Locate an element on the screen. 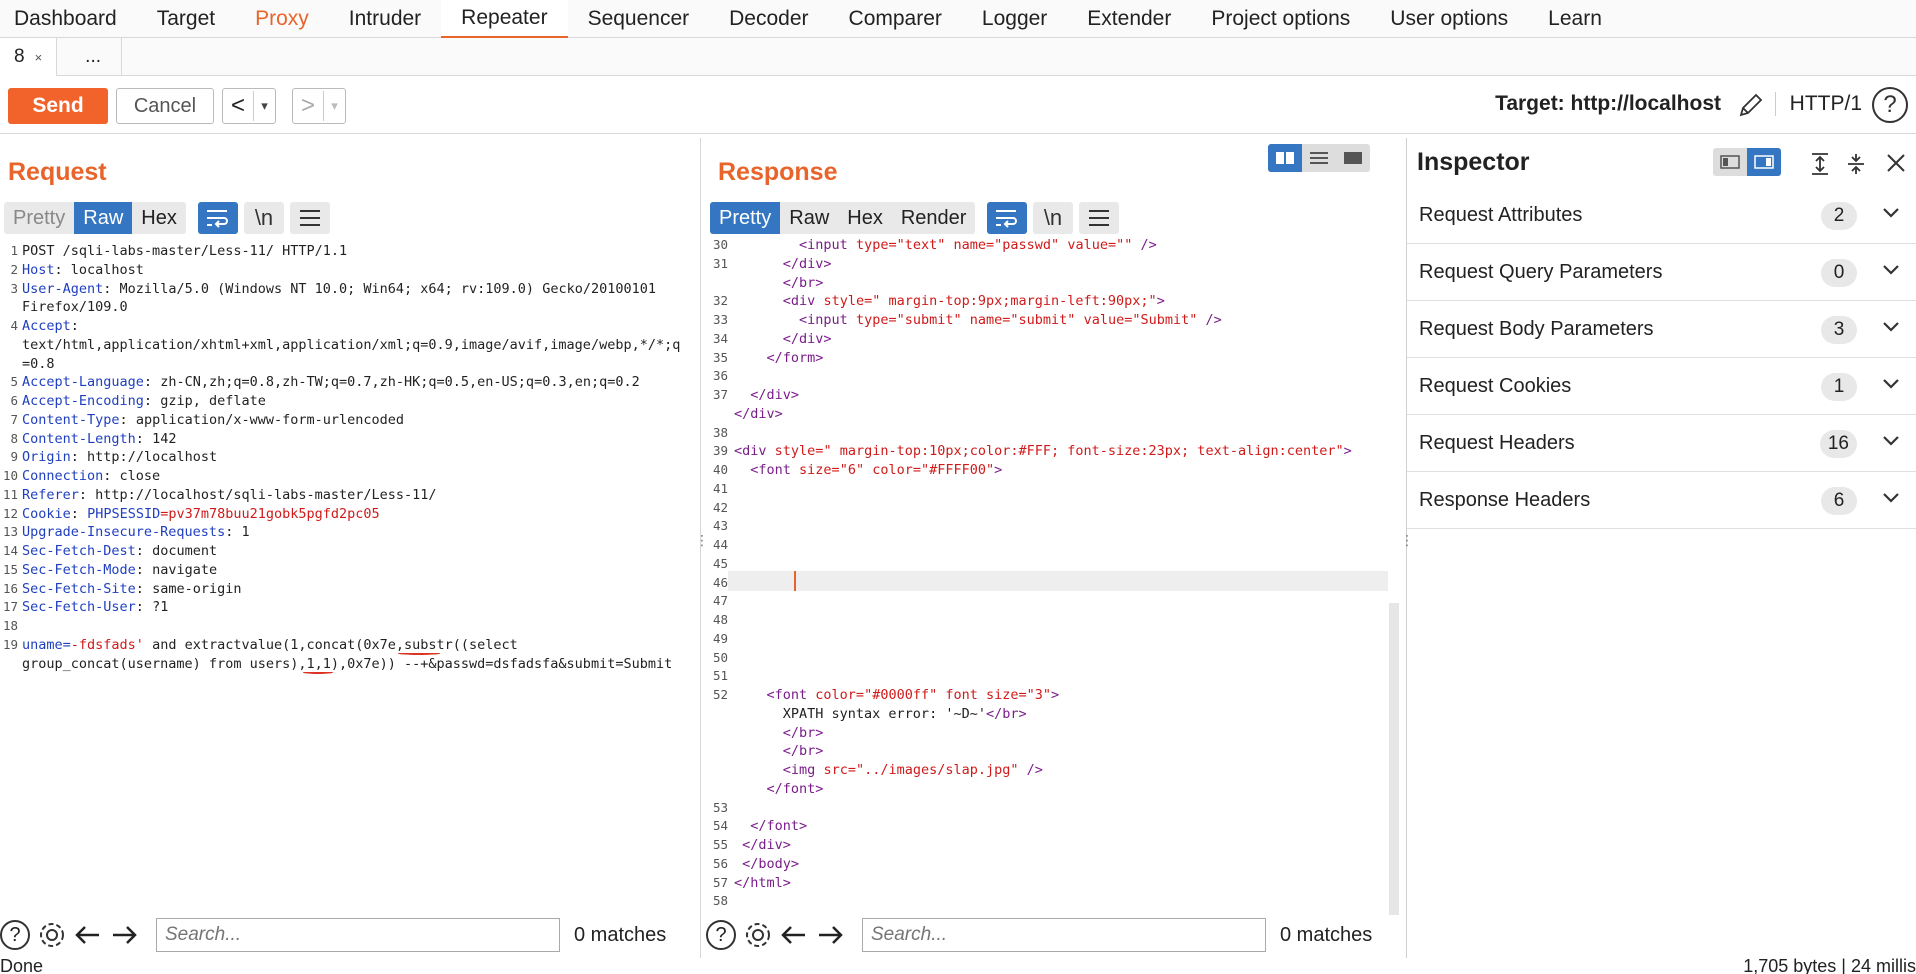  inspector-row-request-headers: Request Headers 16 is located at coordinates (1661, 444).